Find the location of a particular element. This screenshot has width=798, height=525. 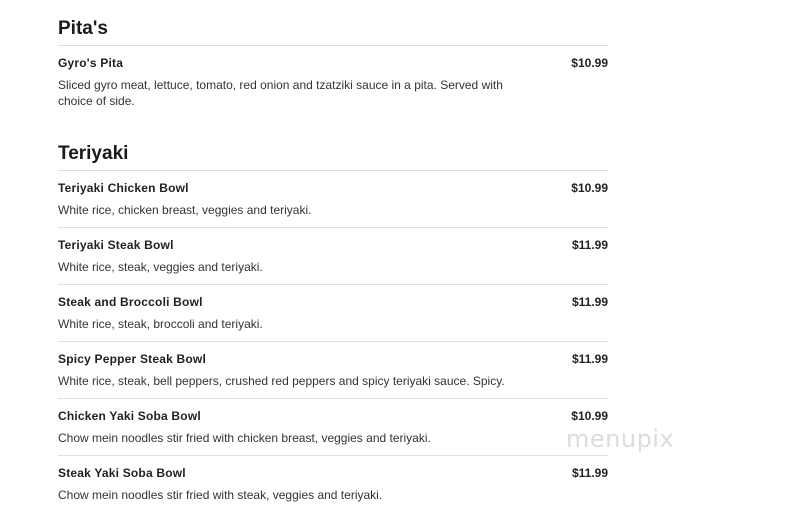

item-header: Spicy Pepper Steak Bowl $11.99 is located at coordinates (333, 360).